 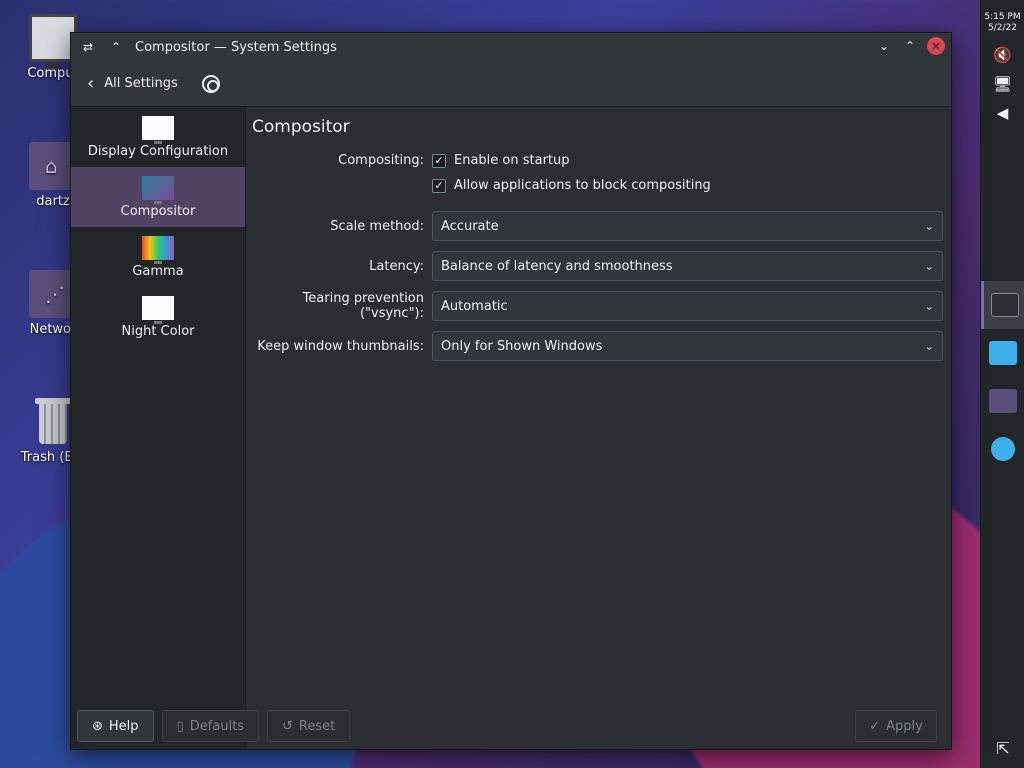 I want to click on minimize-button: ⌄, so click(x=884, y=46).